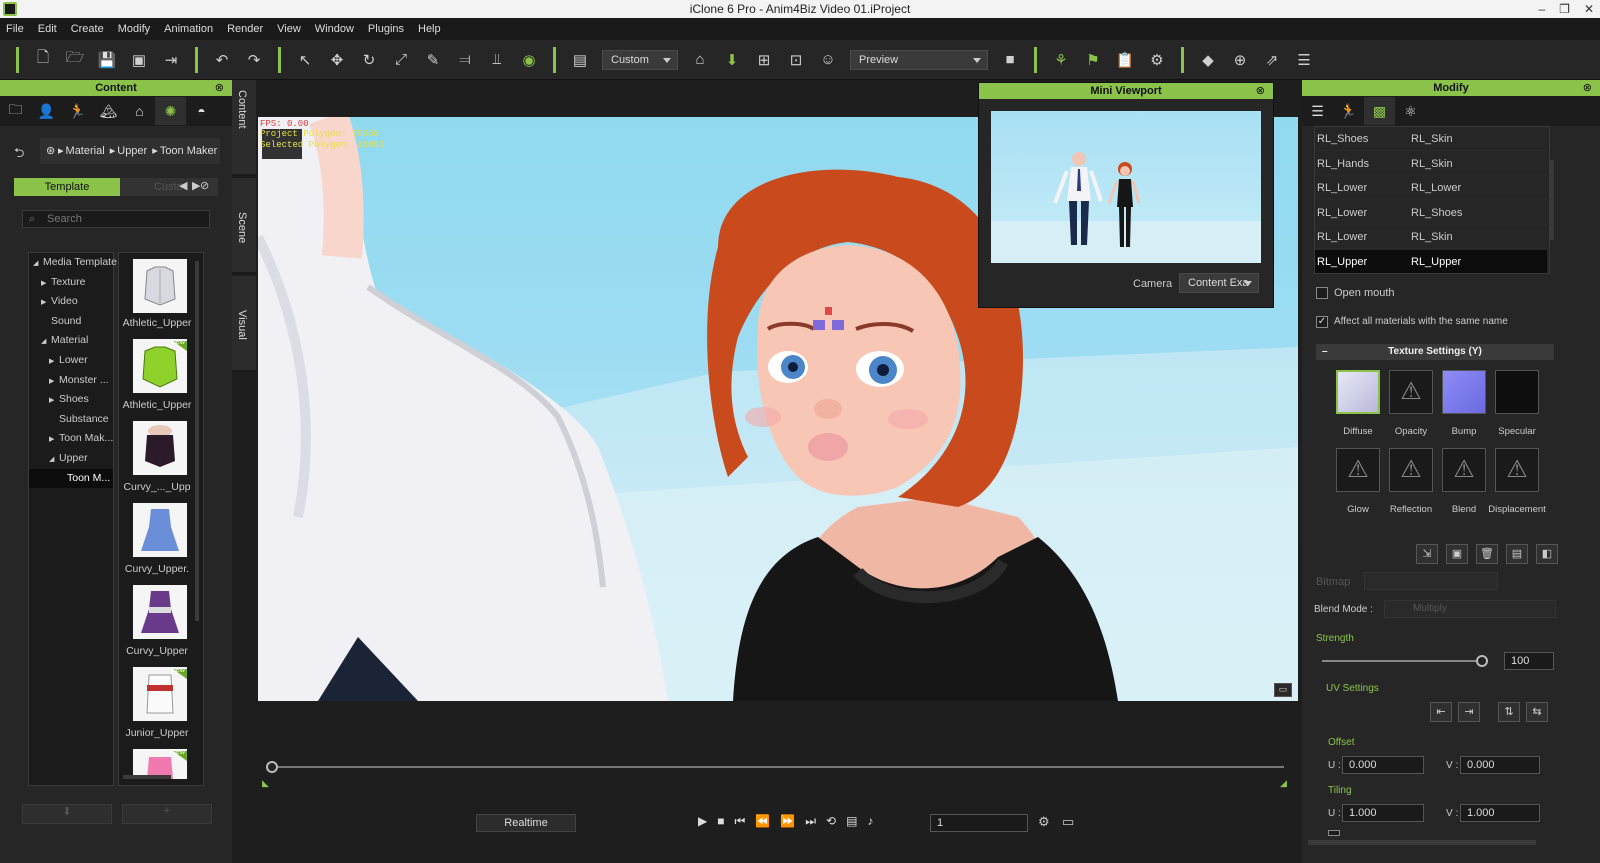 The height and width of the screenshot is (863, 1600). What do you see at coordinates (75, 60) in the screenshot?
I see `open-folder-icon: 🗁` at bounding box center [75, 60].